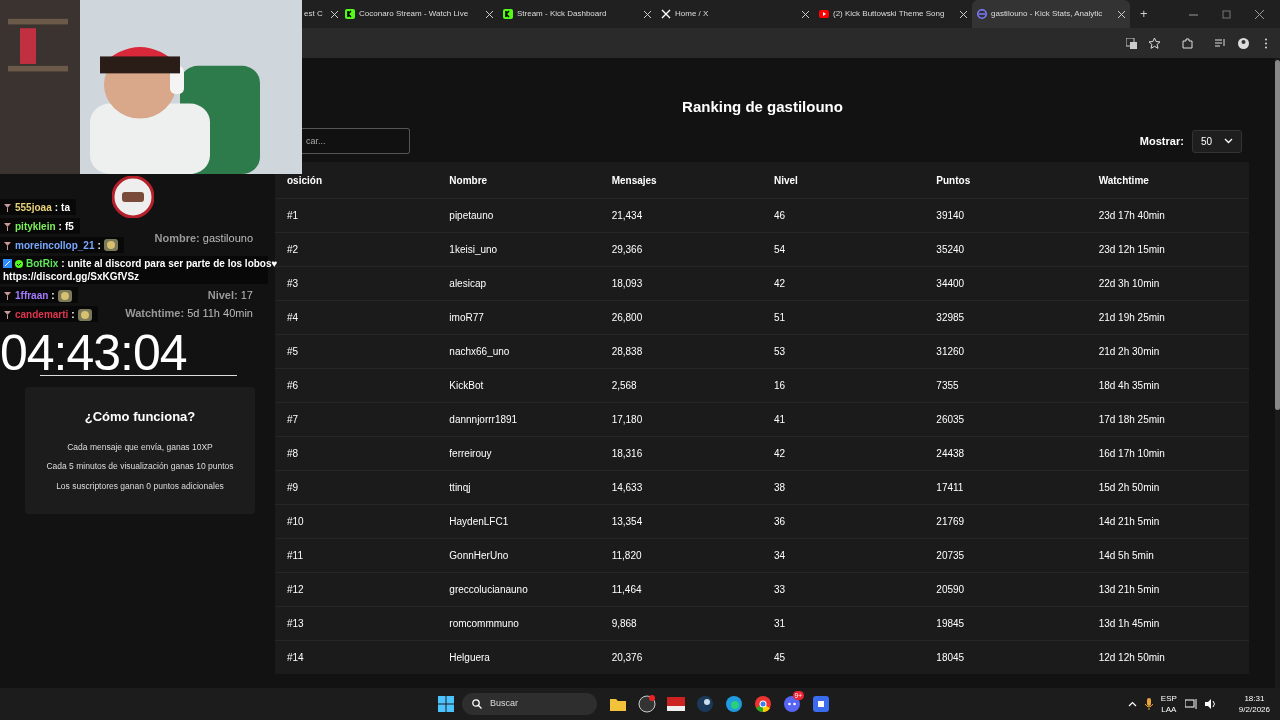 The width and height of the screenshot is (1280, 720). Describe the element at coordinates (295, 590) in the screenshot. I see `table-cell-text: #12` at that location.